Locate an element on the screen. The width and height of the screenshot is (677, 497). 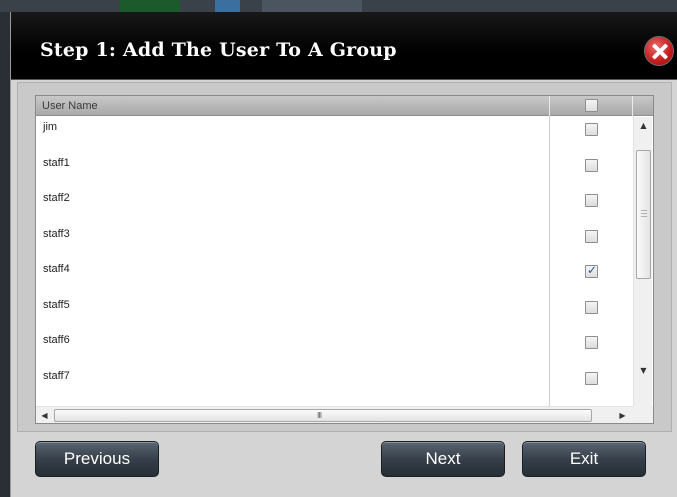
arrow-up-icon: ▲ is located at coordinates (643, 125).